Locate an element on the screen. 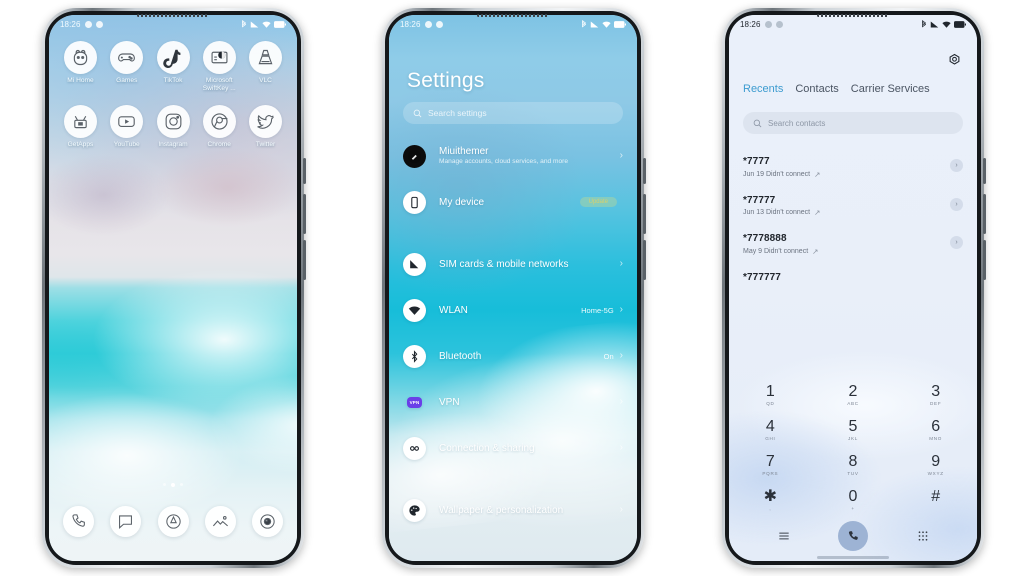 This screenshot has height=576, width=1024. settings-row-sim: SIM cards & mobile networks › is located at coordinates (513, 264).